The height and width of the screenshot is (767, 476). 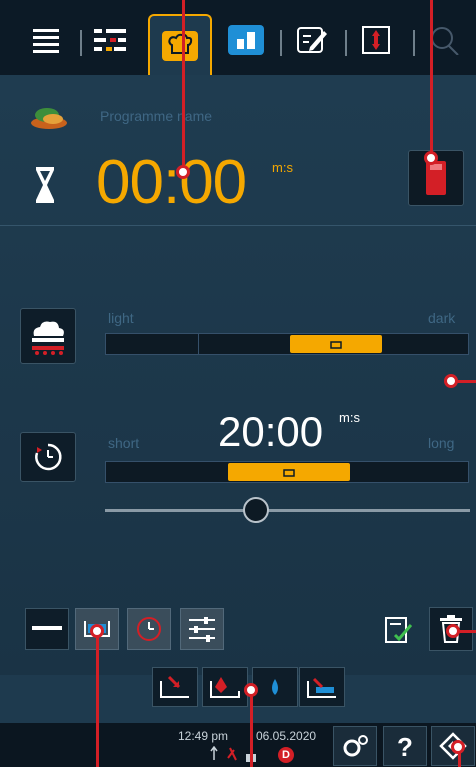 I want to click on hourglass-icon, so click(x=45, y=185).